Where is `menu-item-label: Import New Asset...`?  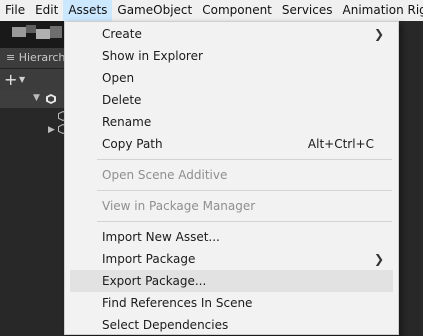 menu-item-label: Import New Asset... is located at coordinates (161, 237).